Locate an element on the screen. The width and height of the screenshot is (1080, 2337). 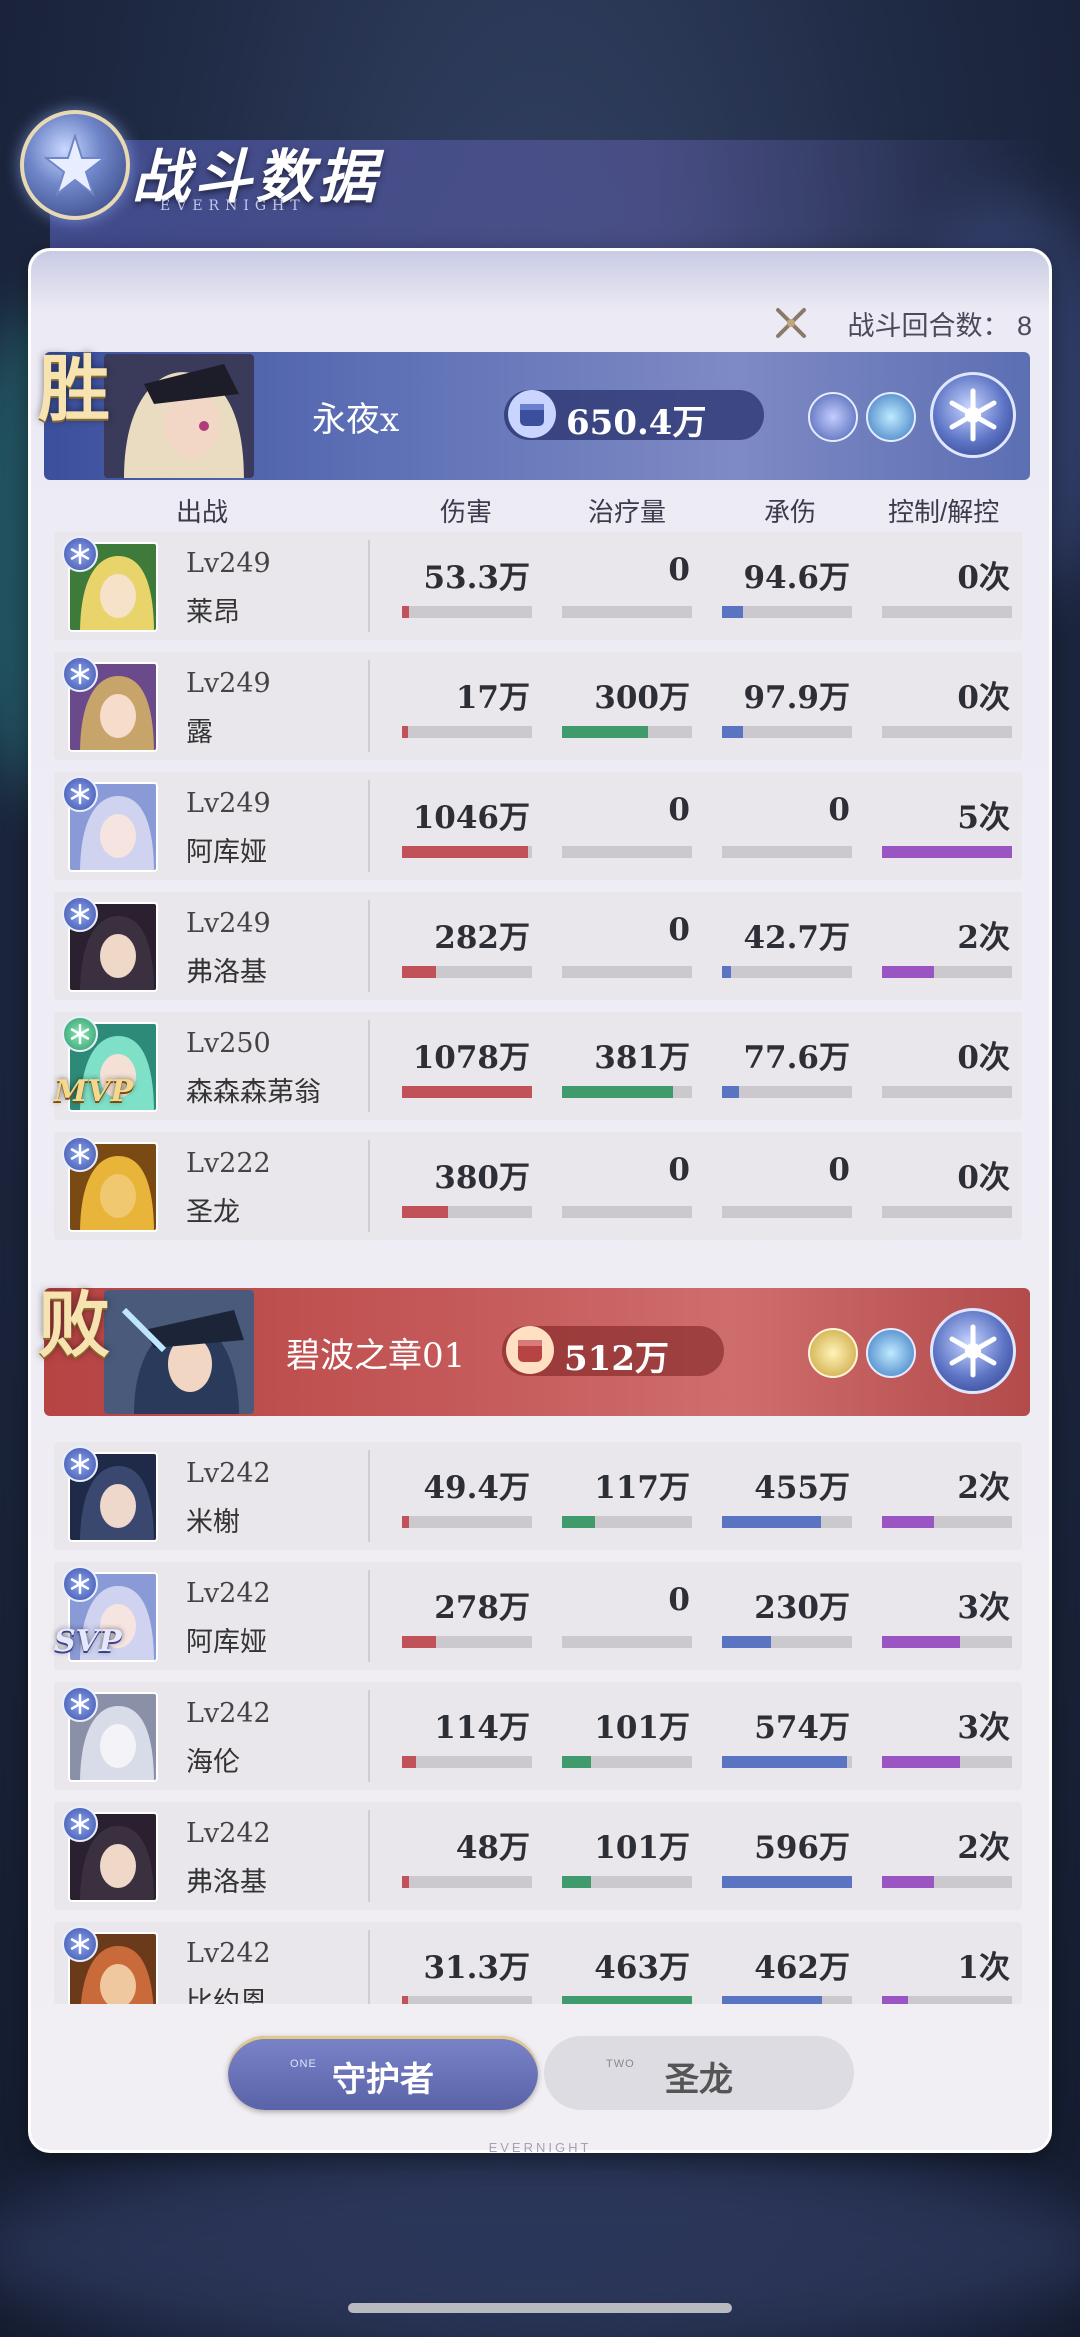
taken-cell: 462万 is located at coordinates (787, 1973).